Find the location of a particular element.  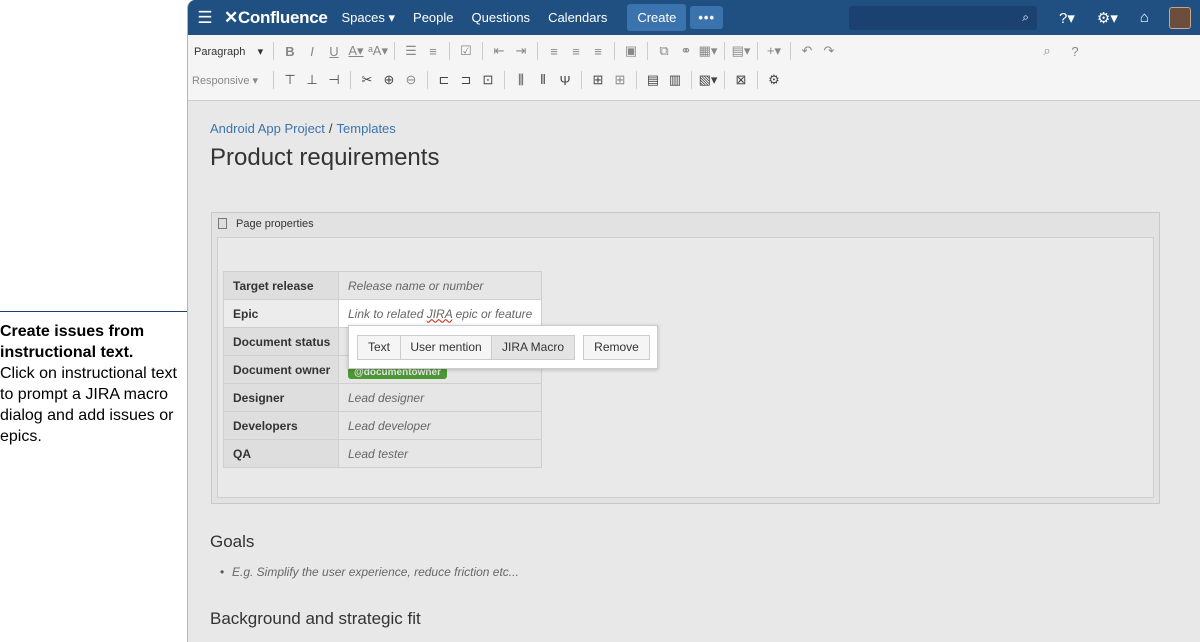

table-row: Developers Lead developer is located at coordinates (382, 425).